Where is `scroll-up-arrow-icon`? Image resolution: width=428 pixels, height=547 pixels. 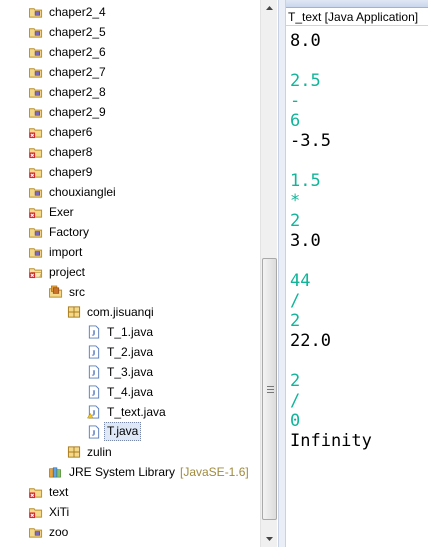
scroll-up-arrow-icon is located at coordinates (269, 8).